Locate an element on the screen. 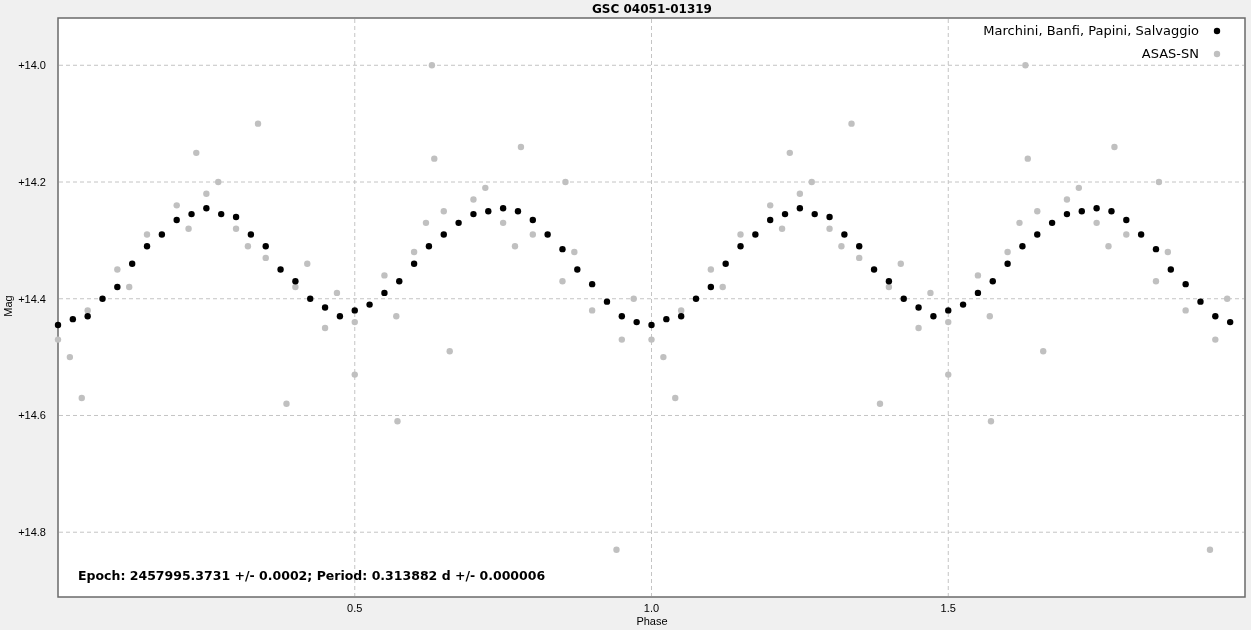  legend-label: Marchini, Banfi, Papini, Salvaggio is located at coordinates (1091, 30).